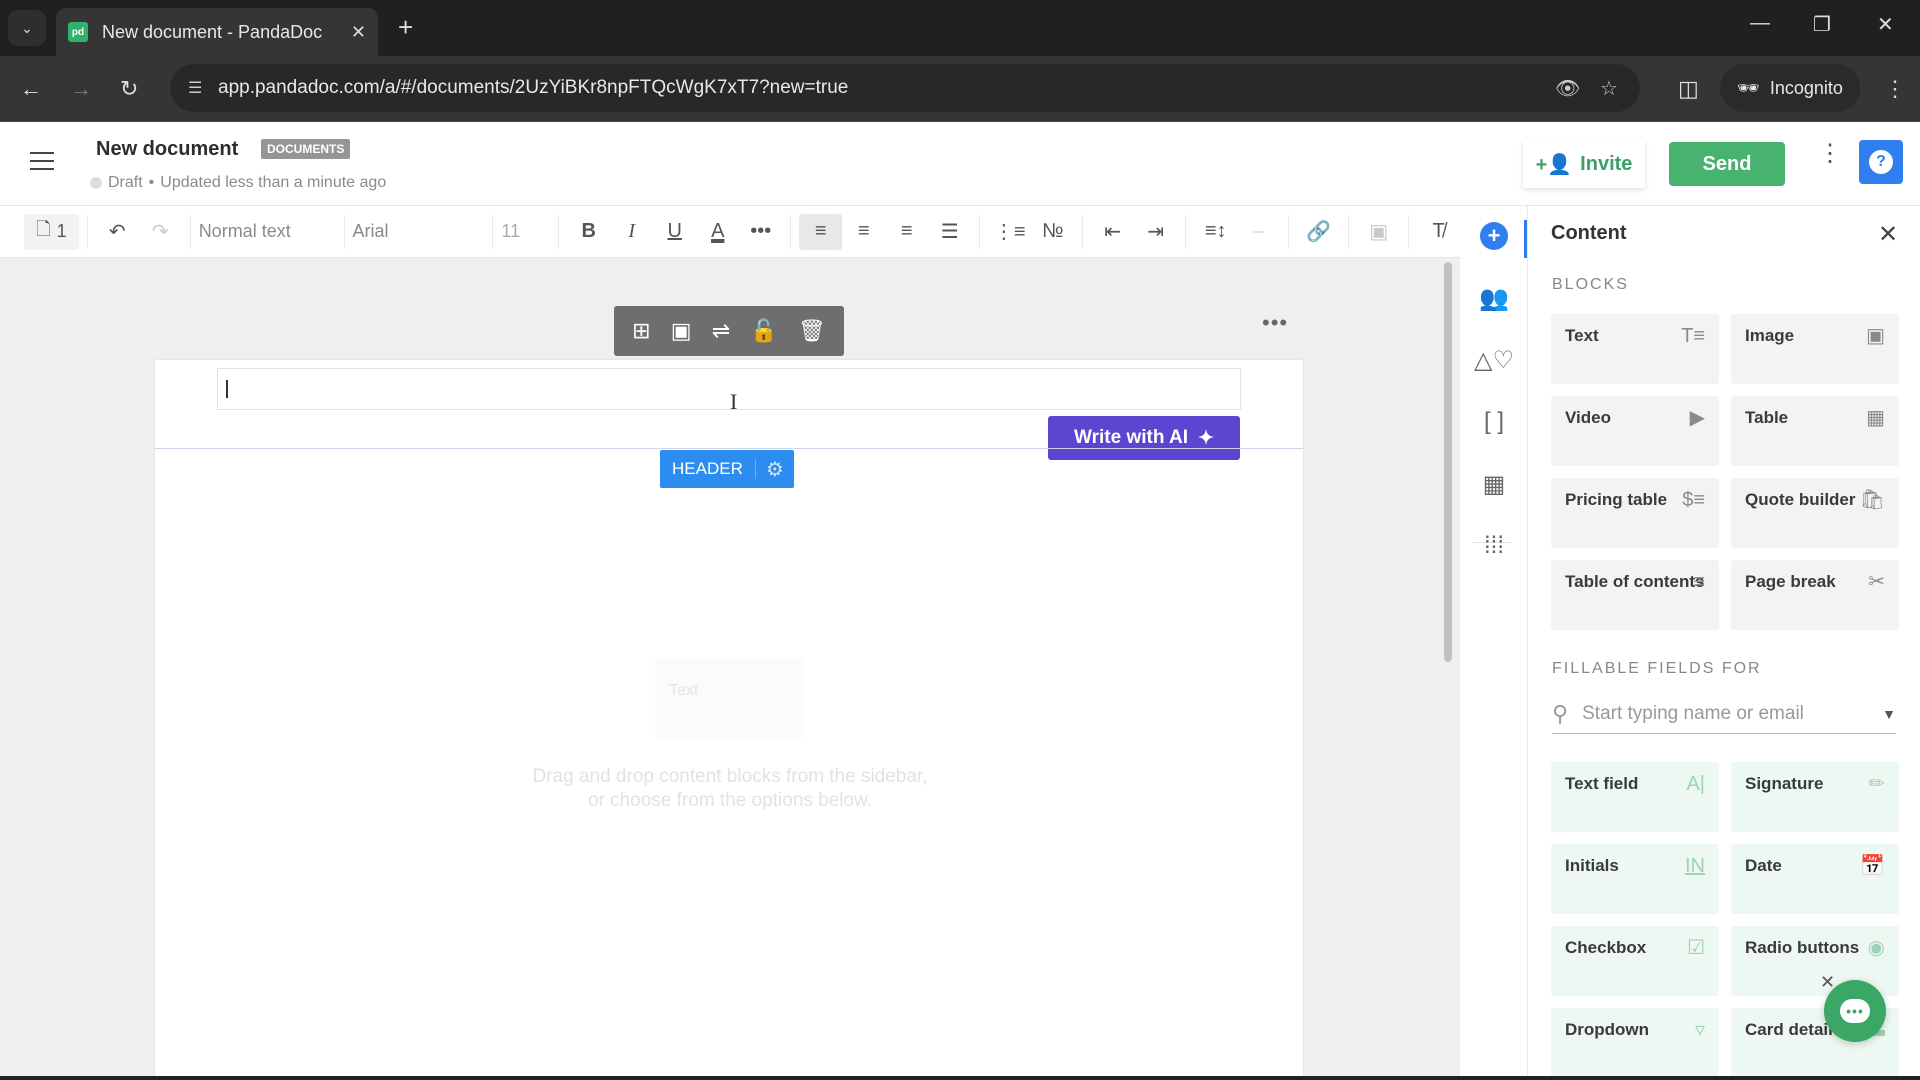 Image resolution: width=1920 pixels, height=1080 pixels. Describe the element at coordinates (525, 232) in the screenshot. I see `font-size-select: 11` at that location.